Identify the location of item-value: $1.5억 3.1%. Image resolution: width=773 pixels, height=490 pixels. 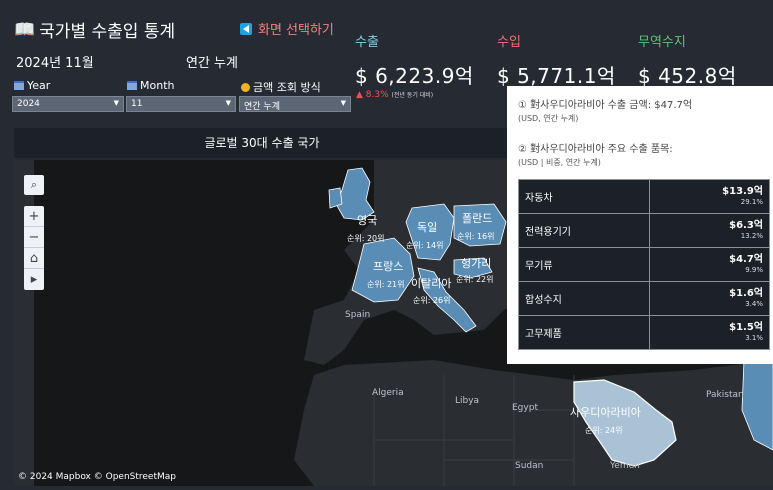
(709, 332).